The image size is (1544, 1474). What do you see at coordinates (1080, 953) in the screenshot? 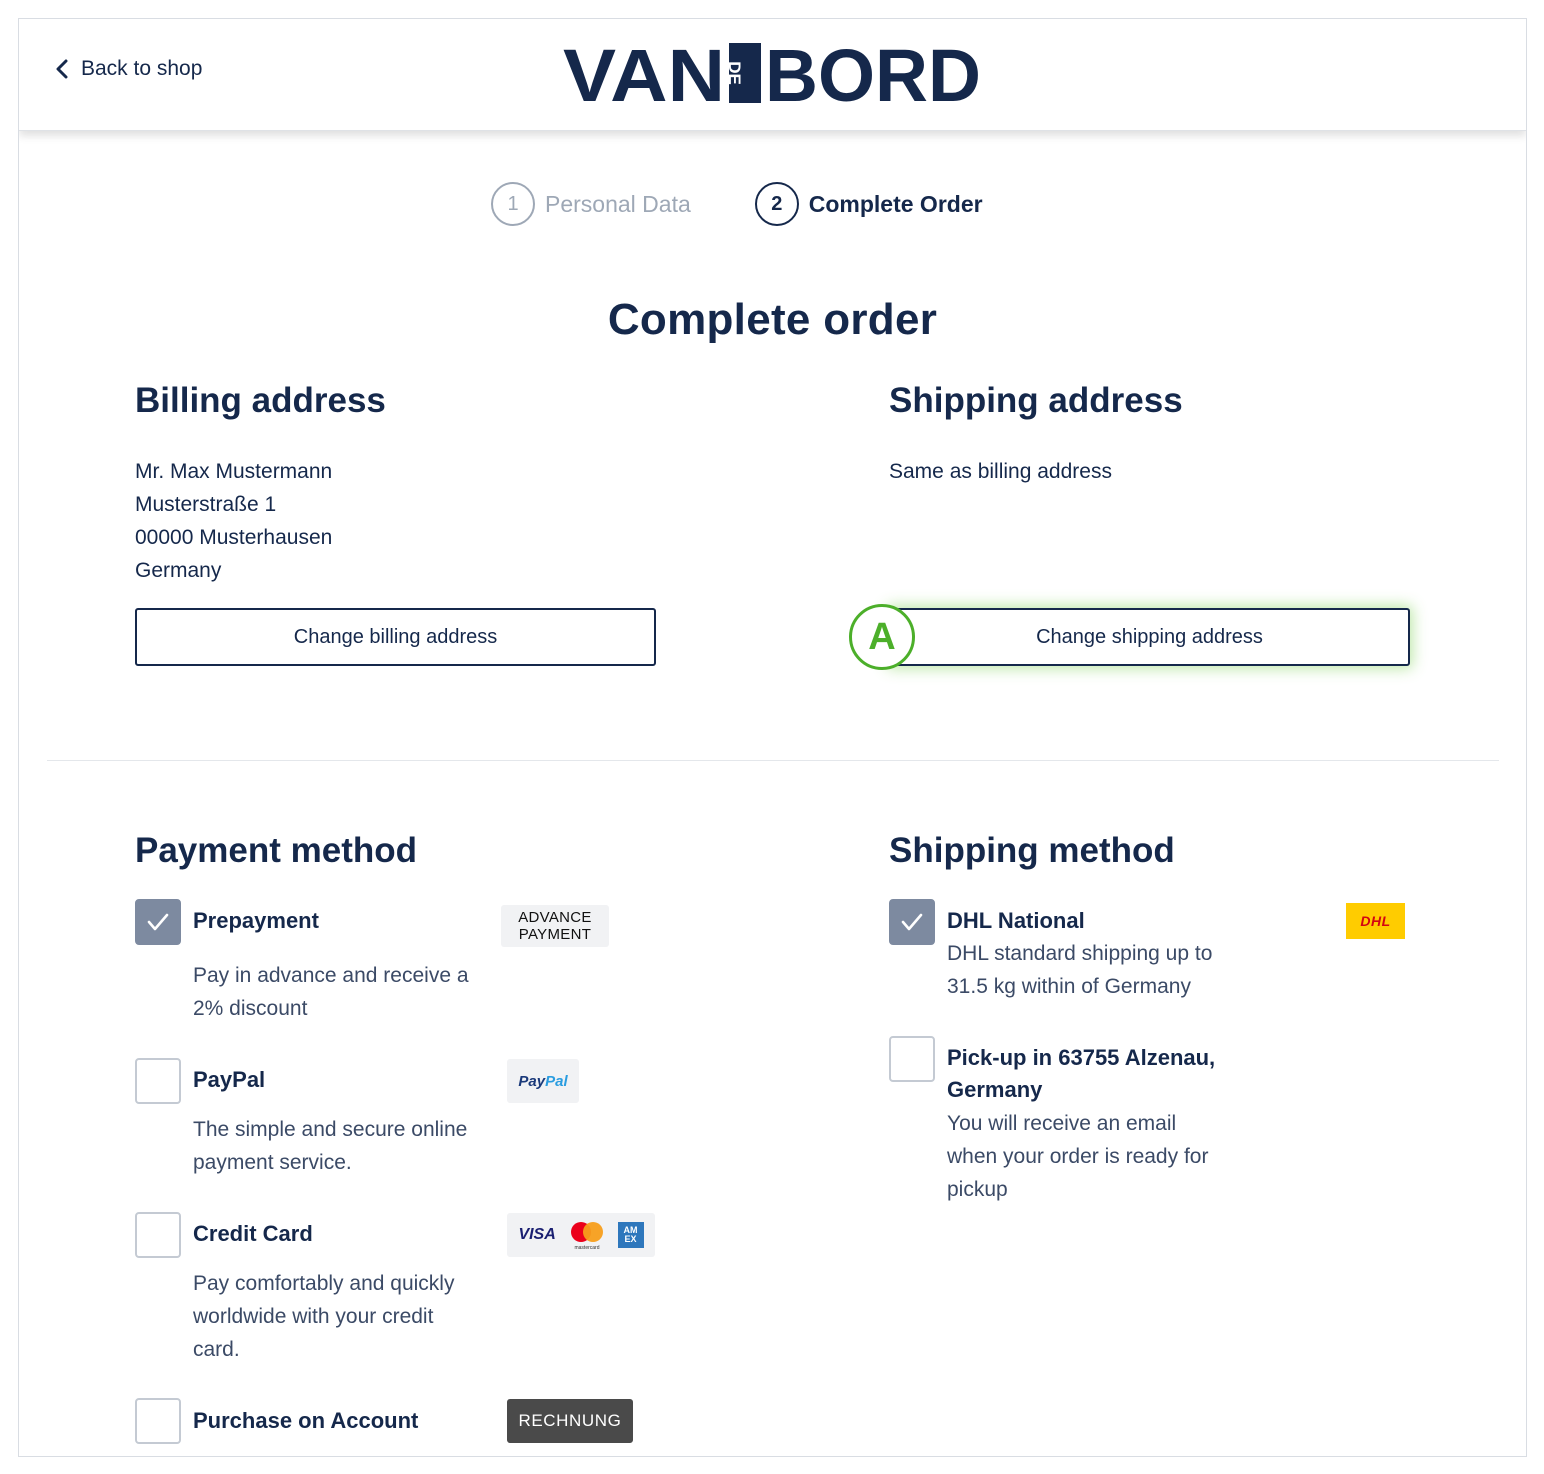
I see `description-line: DHL standard shipping up to` at bounding box center [1080, 953].